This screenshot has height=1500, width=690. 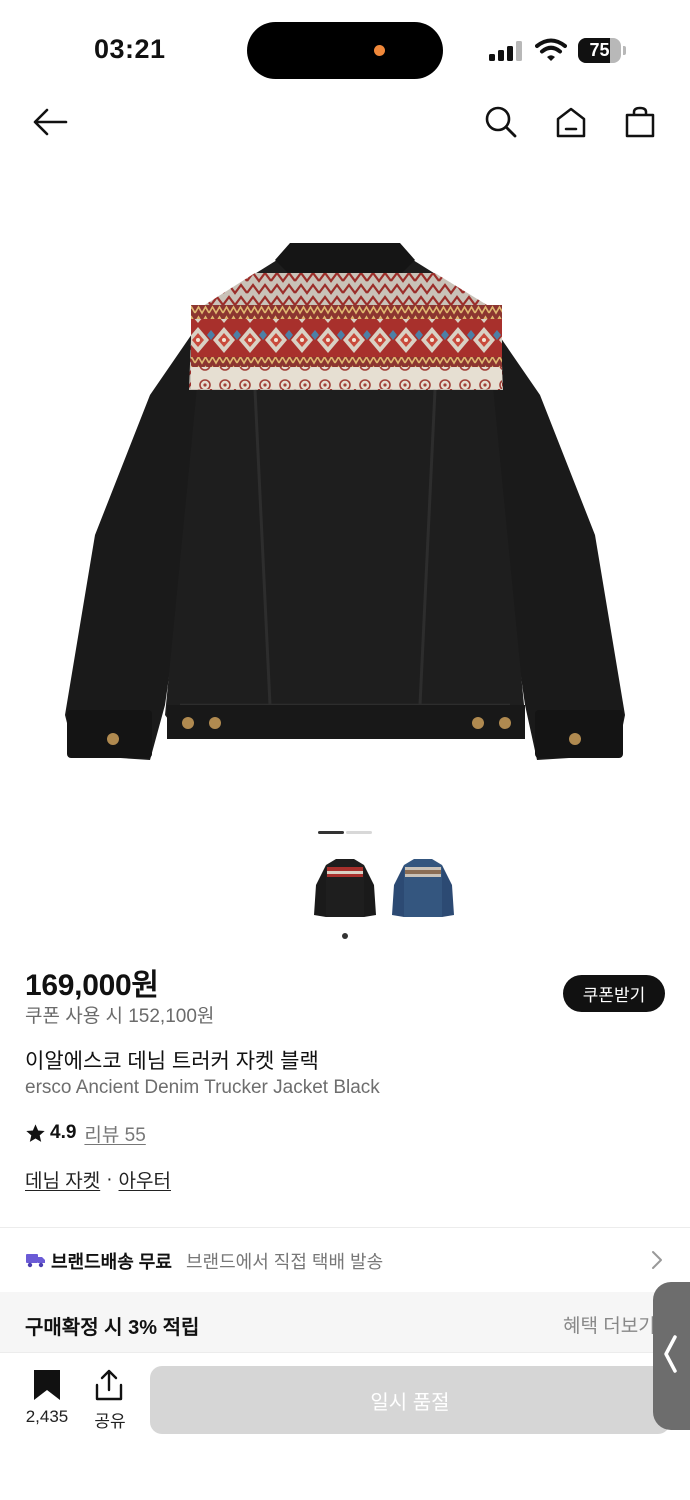 I want to click on status-bar: 03:21 75, so click(x=345, y=50).